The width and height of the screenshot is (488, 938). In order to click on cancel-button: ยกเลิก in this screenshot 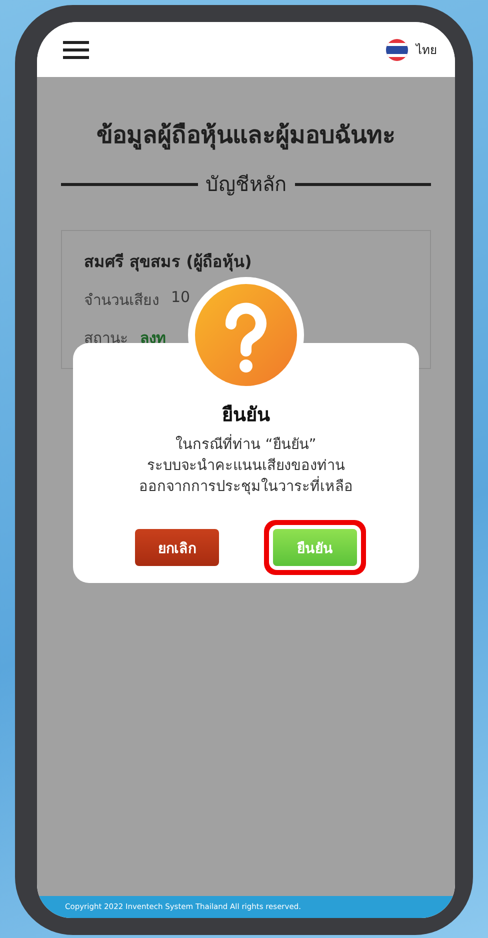, I will do `click(177, 547)`.